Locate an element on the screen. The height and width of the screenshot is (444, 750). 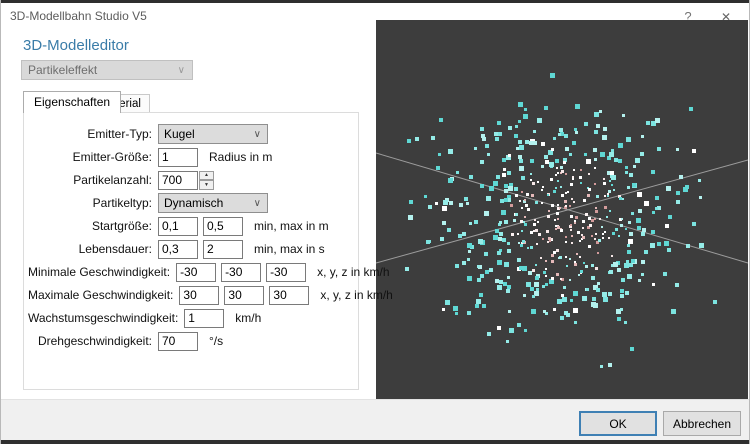
form-row: Drehgeschwindigkeit: °/s is located at coordinates (125, 341).